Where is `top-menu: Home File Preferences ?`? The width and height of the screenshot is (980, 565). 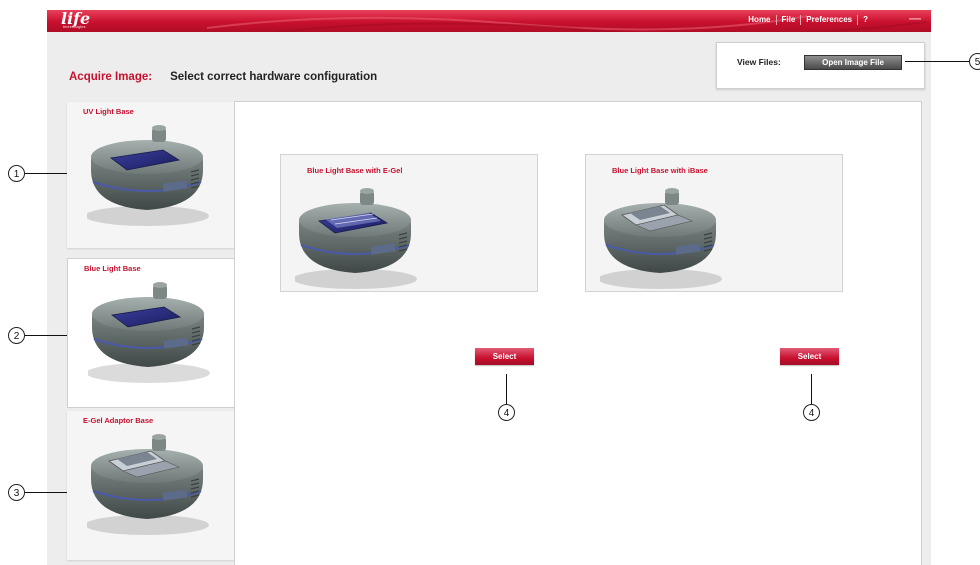 top-menu: Home File Preferences ? is located at coordinates (808, 20).